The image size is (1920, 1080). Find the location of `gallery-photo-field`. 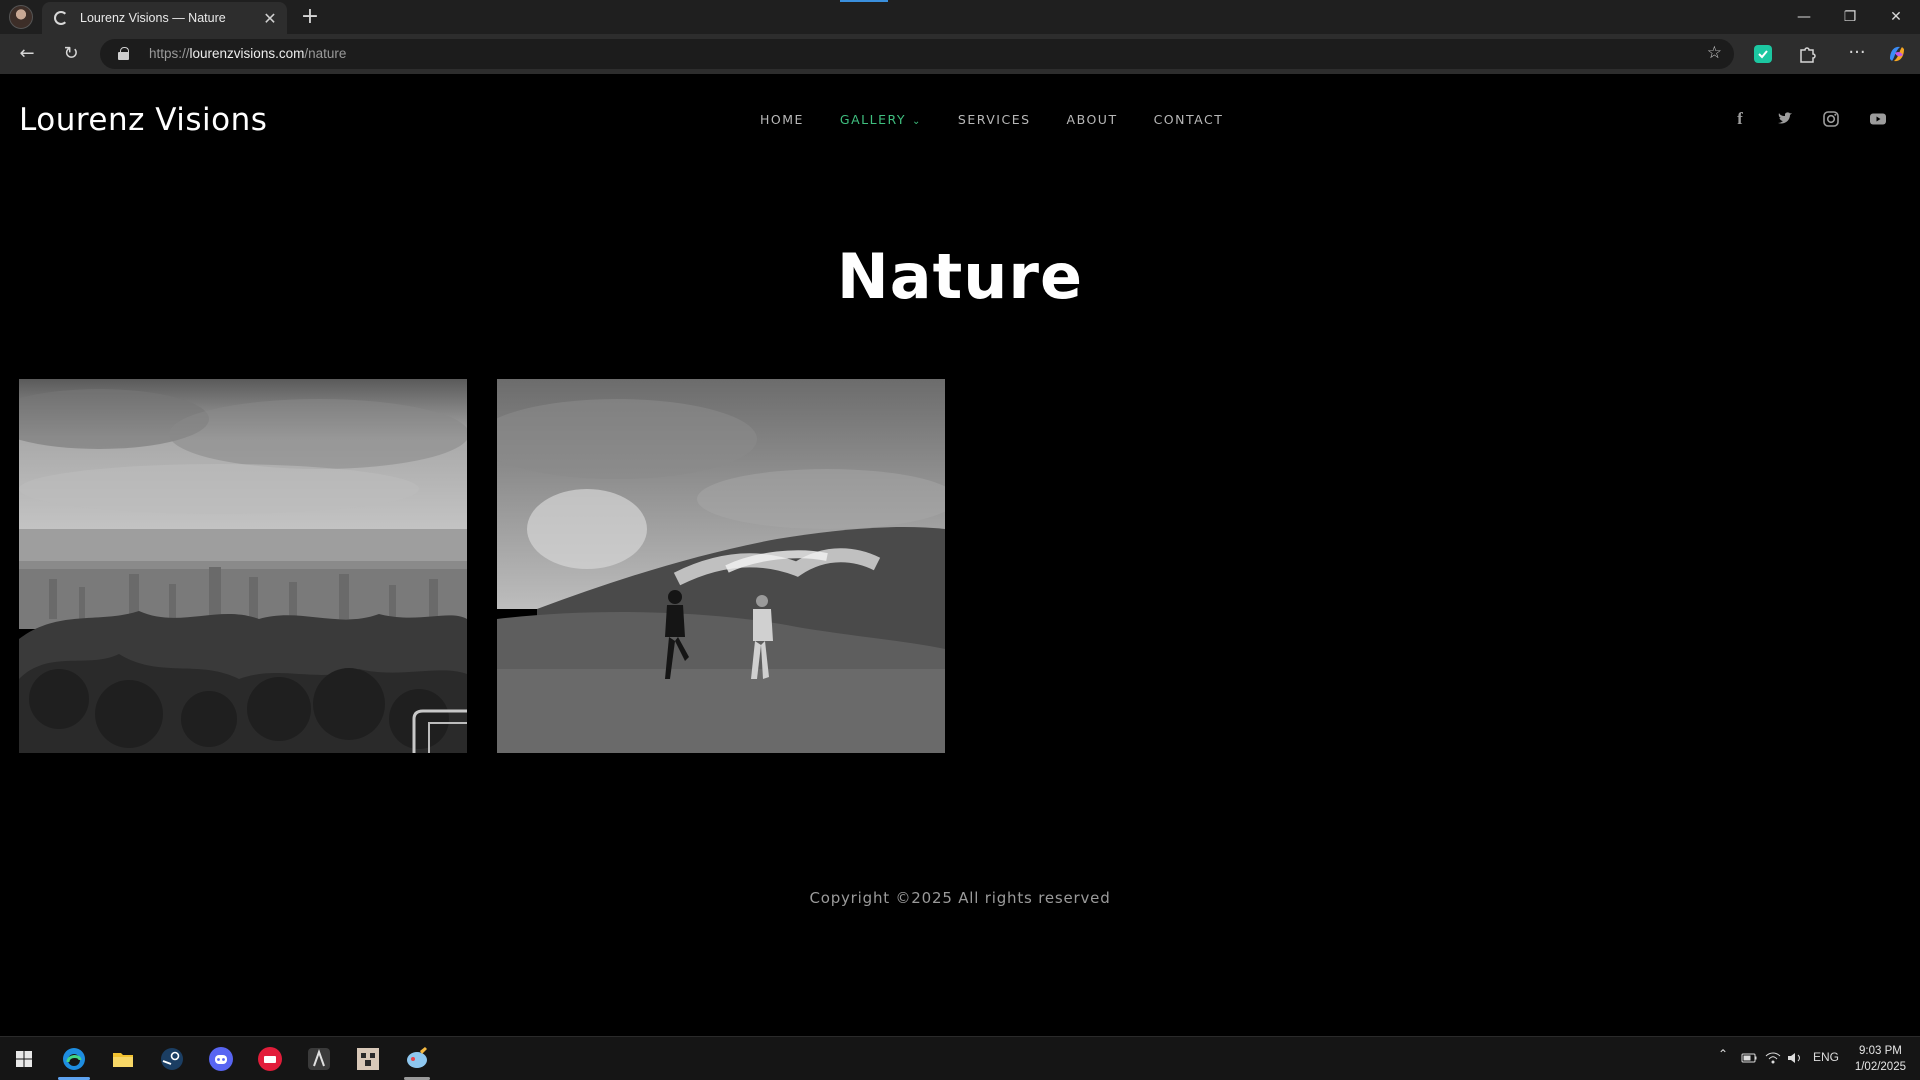

gallery-photo-field is located at coordinates (721, 566).